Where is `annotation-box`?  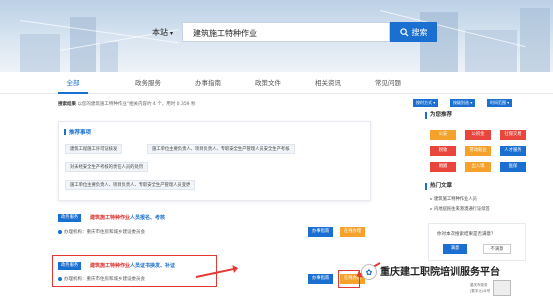
annotation-box is located at coordinates (134, 271).